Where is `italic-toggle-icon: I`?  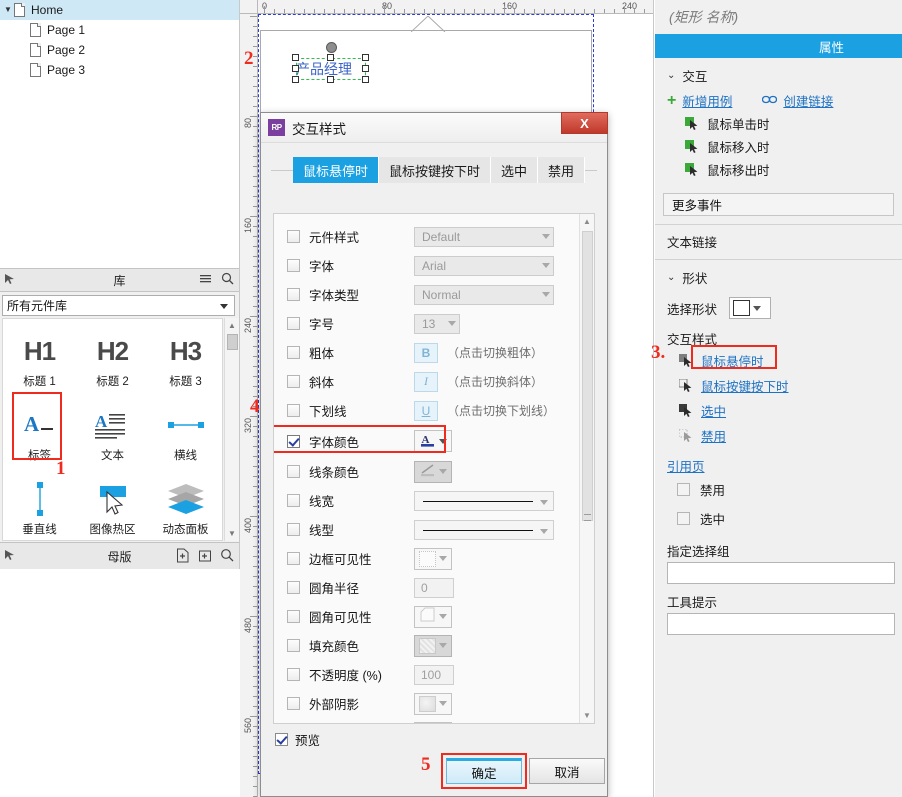 italic-toggle-icon: I is located at coordinates (426, 381).